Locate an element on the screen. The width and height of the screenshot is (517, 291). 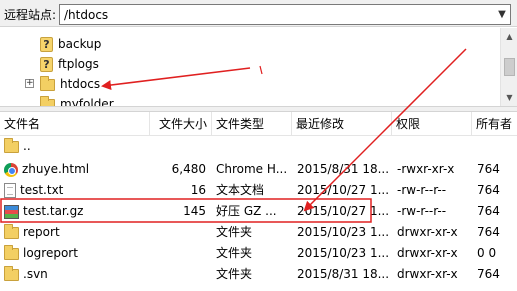
remote-site-bar: 远程站点: ▼ is located at coordinates (258, 13).